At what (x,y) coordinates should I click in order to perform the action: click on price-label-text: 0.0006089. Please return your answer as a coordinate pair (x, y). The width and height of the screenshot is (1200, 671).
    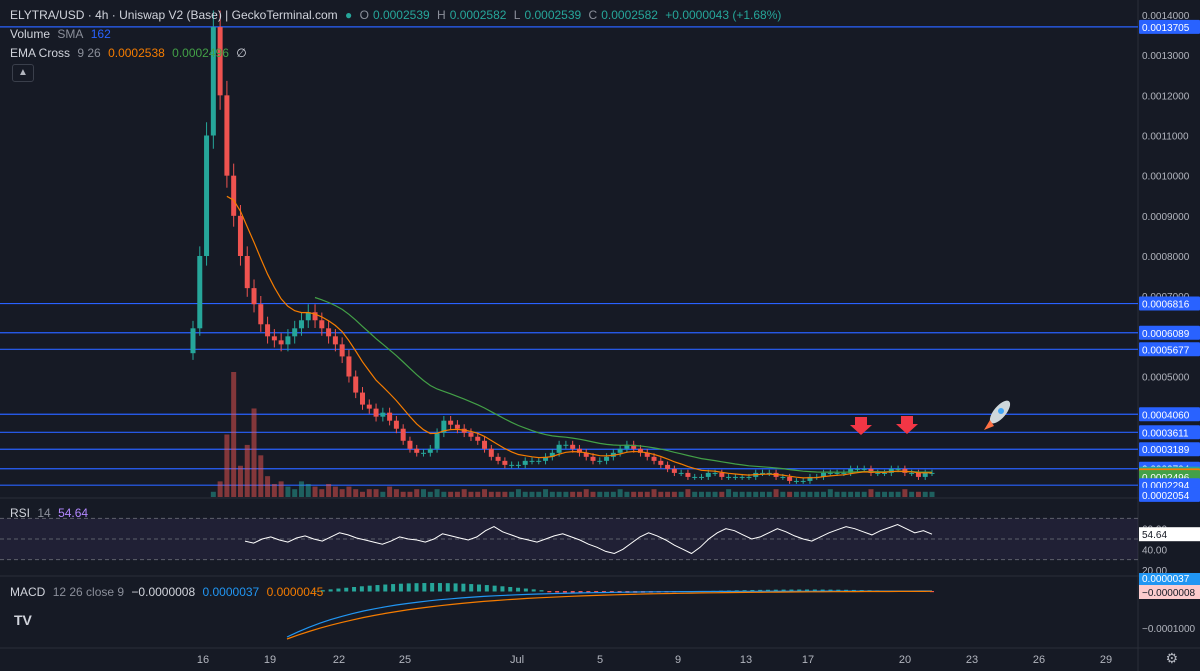
    Looking at the image, I should click on (1166, 334).